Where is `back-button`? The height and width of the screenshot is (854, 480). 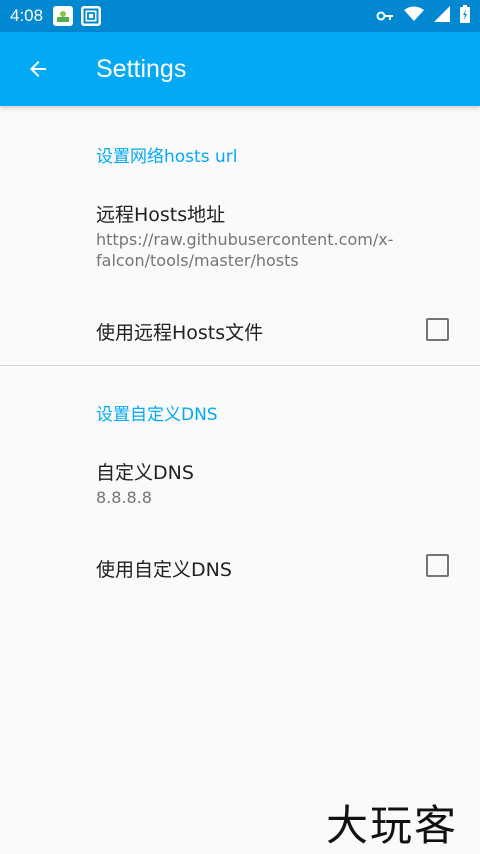 back-button is located at coordinates (38, 69).